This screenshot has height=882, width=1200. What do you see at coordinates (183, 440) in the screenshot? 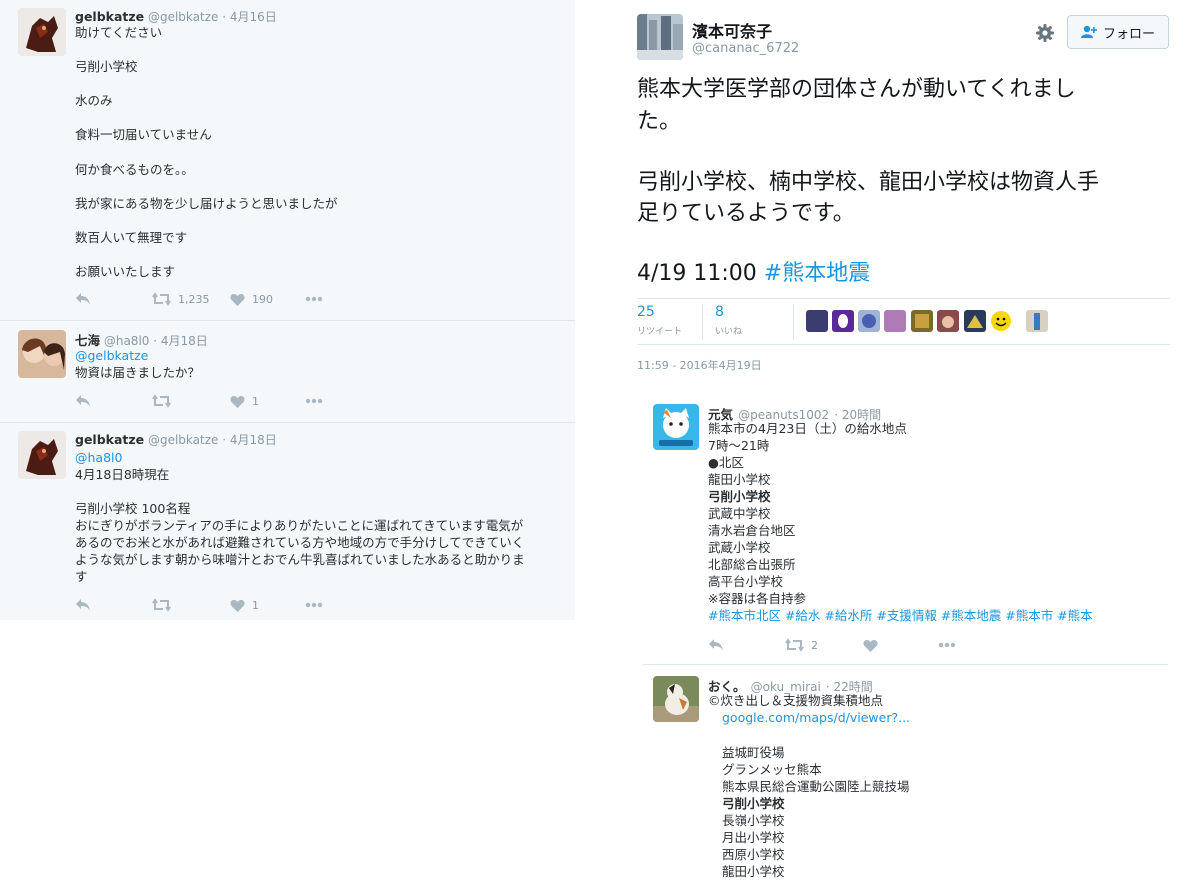
I see `tweet3-handle: @gelbkatze` at bounding box center [183, 440].